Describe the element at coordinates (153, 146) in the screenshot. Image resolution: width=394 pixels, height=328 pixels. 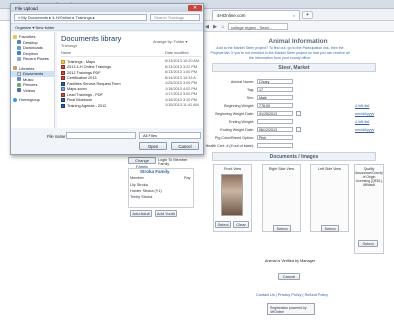
I see `open-button: Open` at that location.